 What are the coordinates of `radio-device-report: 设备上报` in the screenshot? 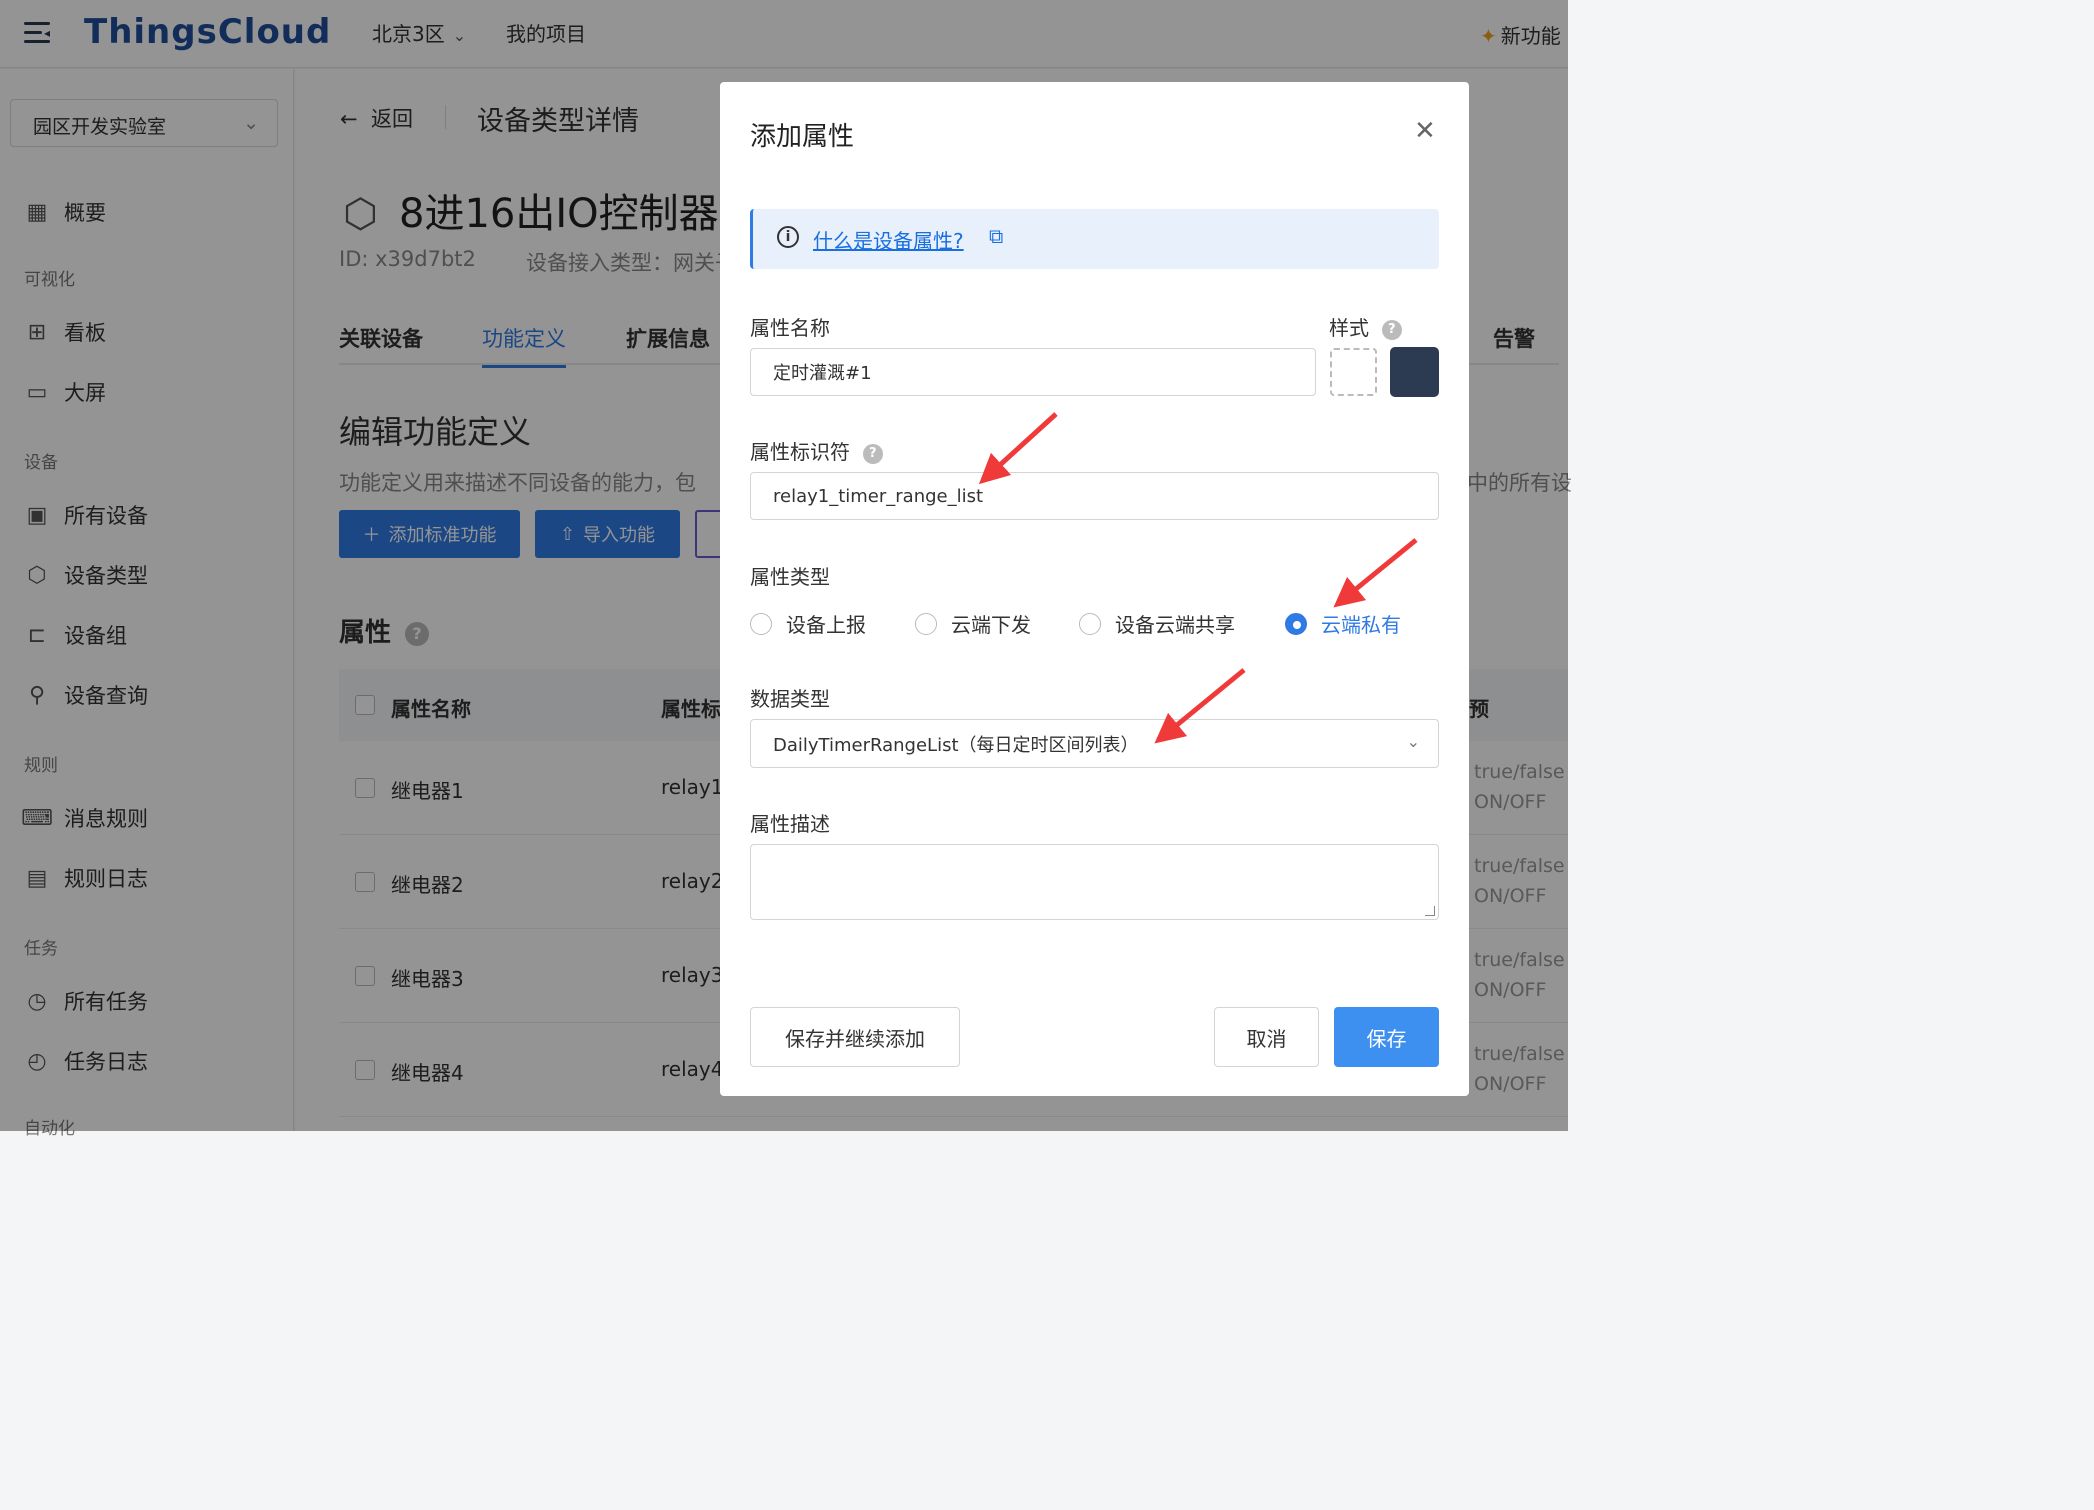 It's located at (808, 623).